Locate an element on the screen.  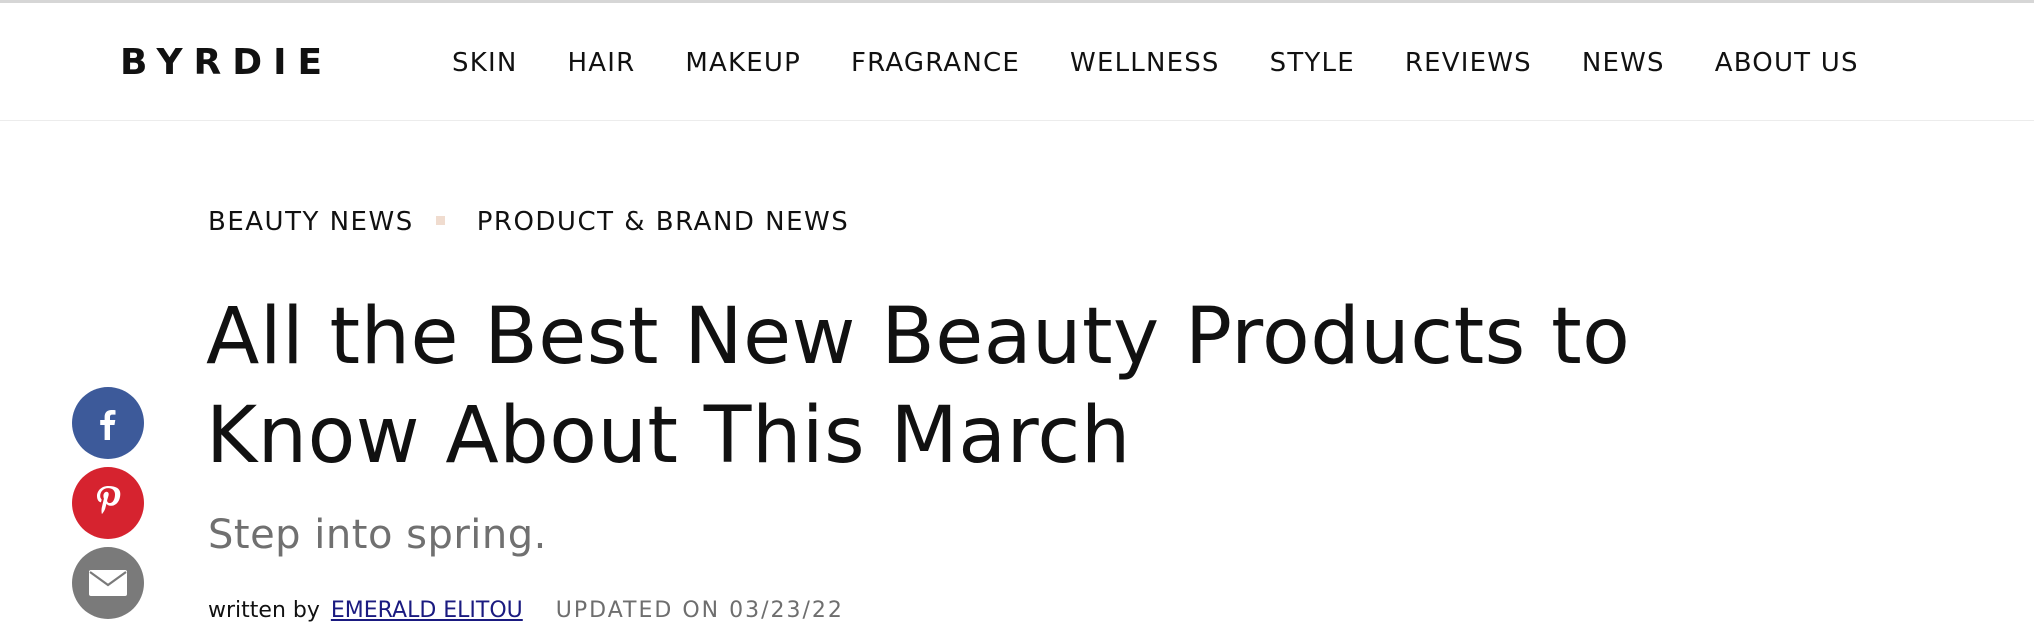
breadcrumb-product-brand-news: PRODUCT & BRAND NEWS is located at coordinates (663, 222).